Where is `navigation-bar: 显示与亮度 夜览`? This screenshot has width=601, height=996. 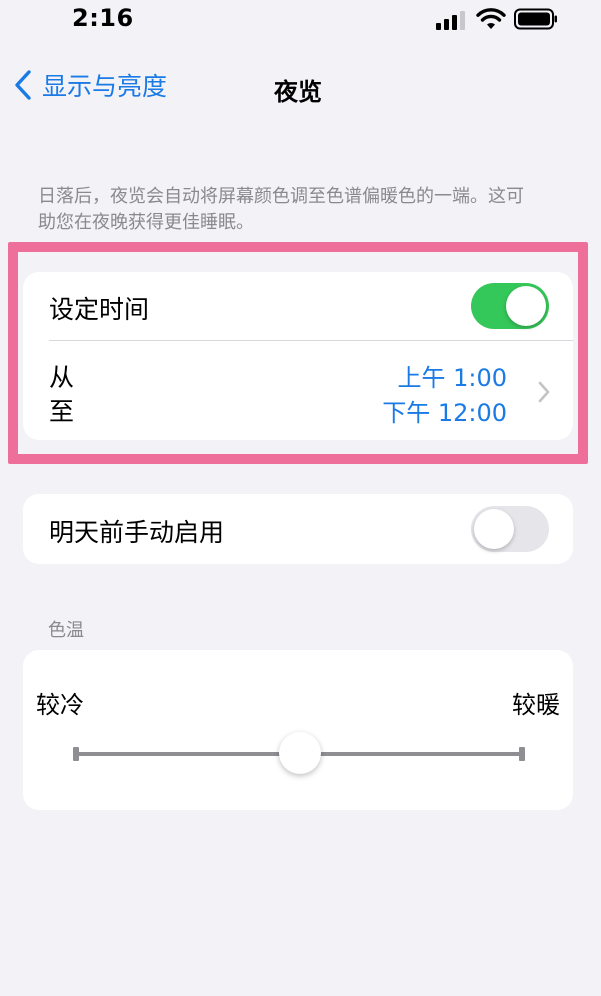
navigation-bar: 显示与亮度 夜览 is located at coordinates (300, 85).